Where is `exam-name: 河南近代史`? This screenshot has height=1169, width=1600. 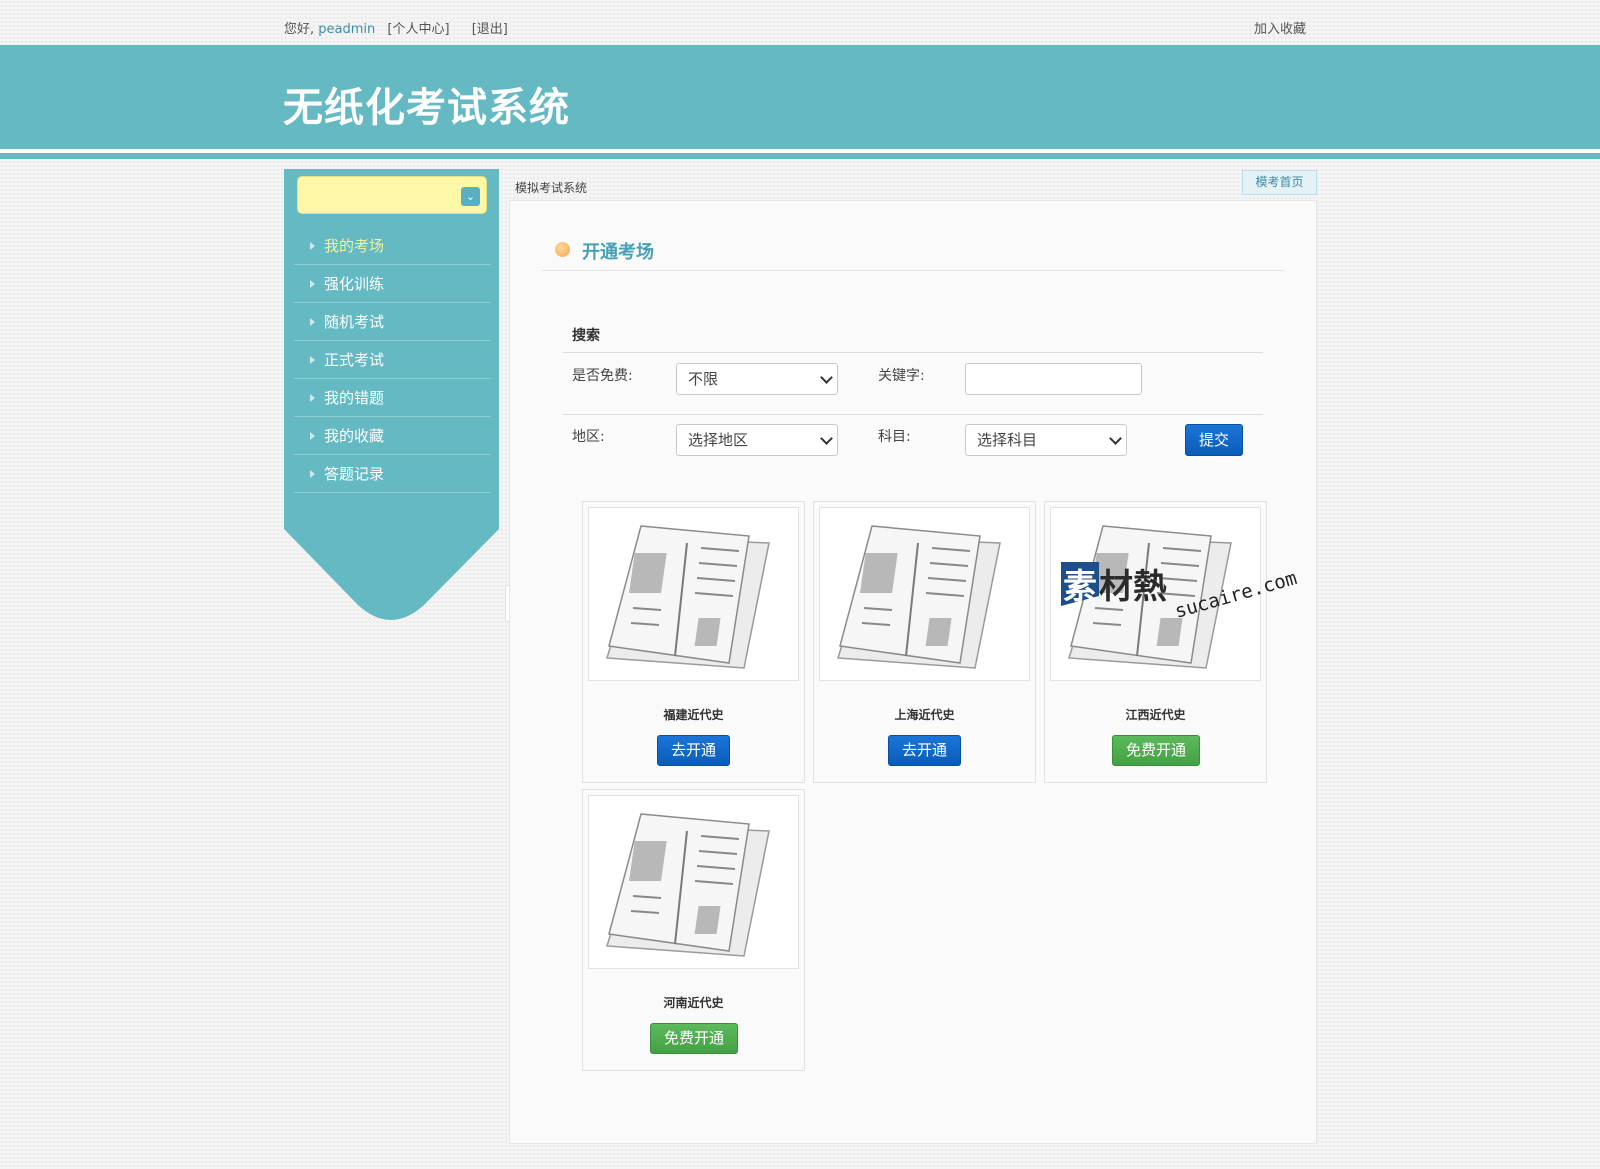 exam-name: 河南近代史 is located at coordinates (693, 1003).